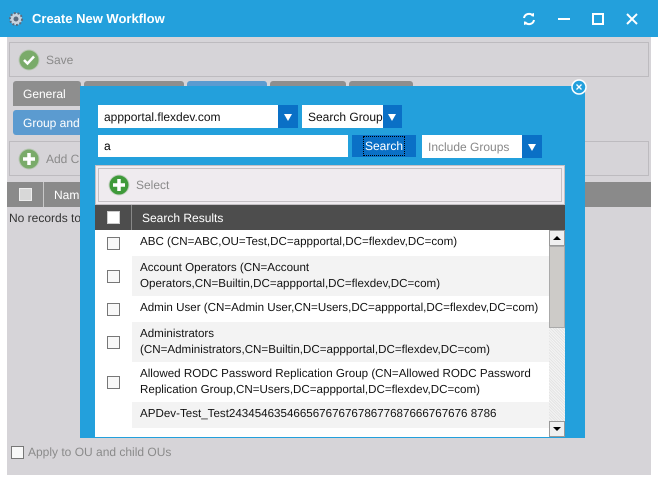 The height and width of the screenshot is (480, 658). Describe the element at coordinates (16, 18) in the screenshot. I see `gear-icon` at that location.